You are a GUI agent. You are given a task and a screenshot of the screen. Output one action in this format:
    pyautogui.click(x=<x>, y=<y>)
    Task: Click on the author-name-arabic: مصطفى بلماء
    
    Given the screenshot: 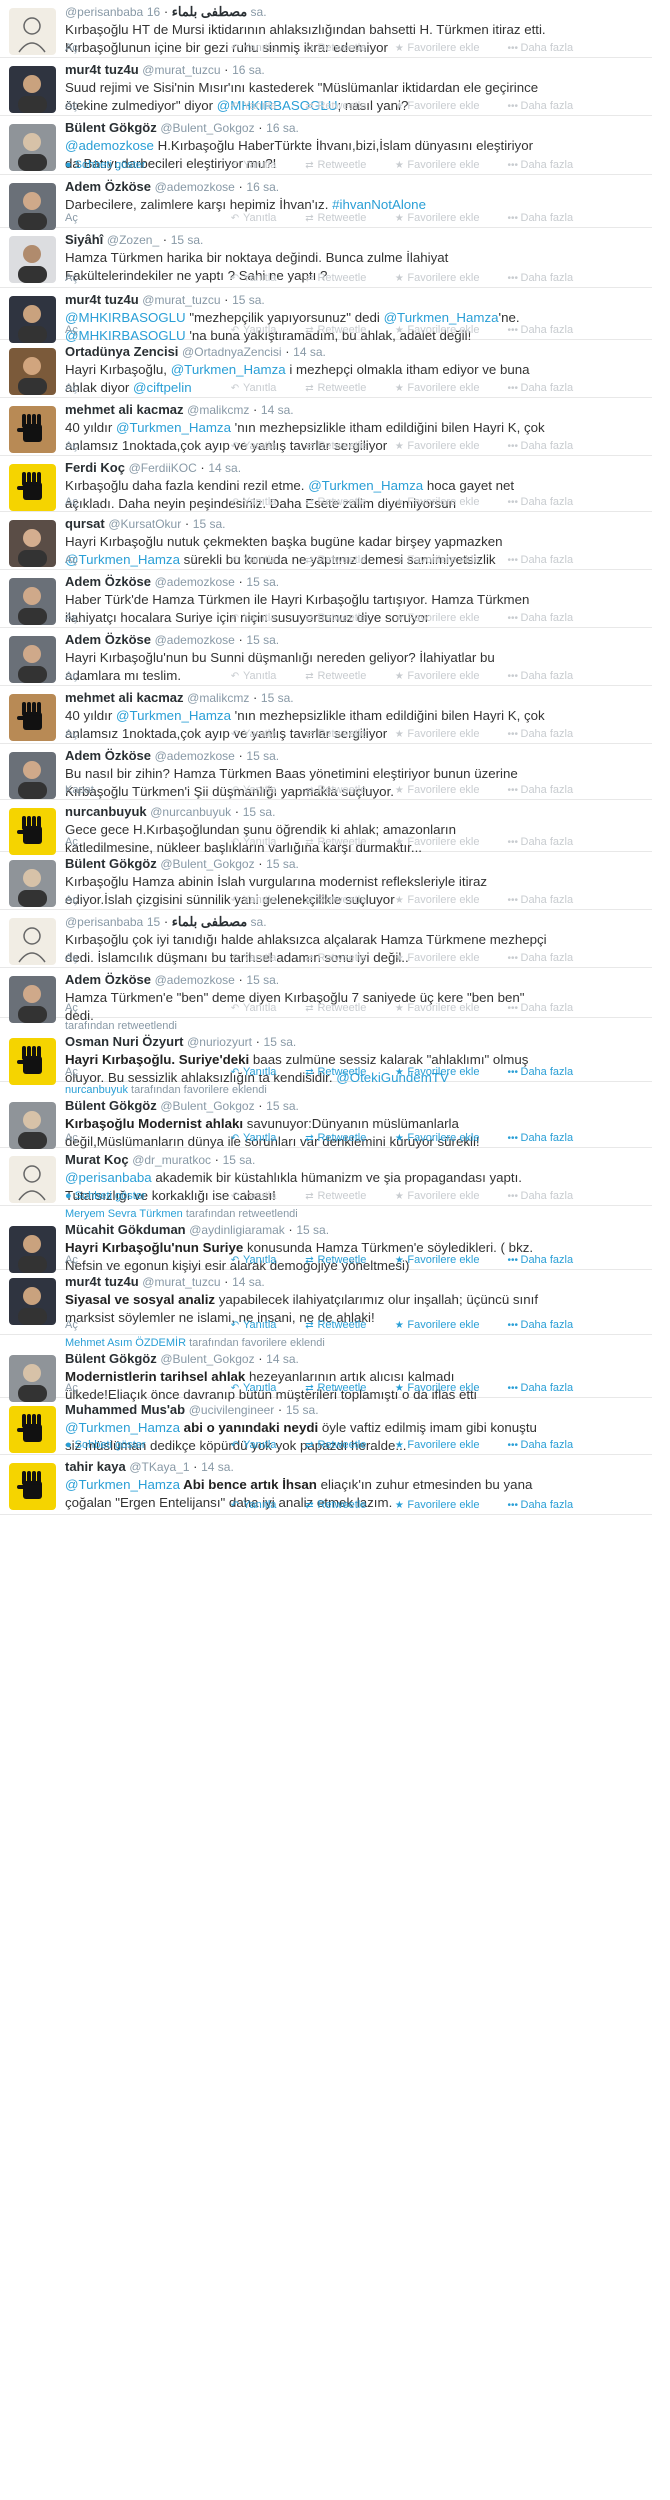 What is the action you would take?
    pyautogui.click(x=209, y=921)
    